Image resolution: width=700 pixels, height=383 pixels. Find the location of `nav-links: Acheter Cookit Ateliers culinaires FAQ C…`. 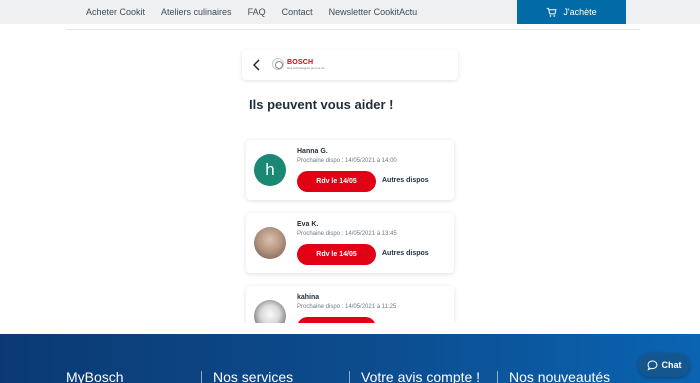

nav-links: Acheter Cookit Ateliers culinaires FAQ C… is located at coordinates (251, 12).